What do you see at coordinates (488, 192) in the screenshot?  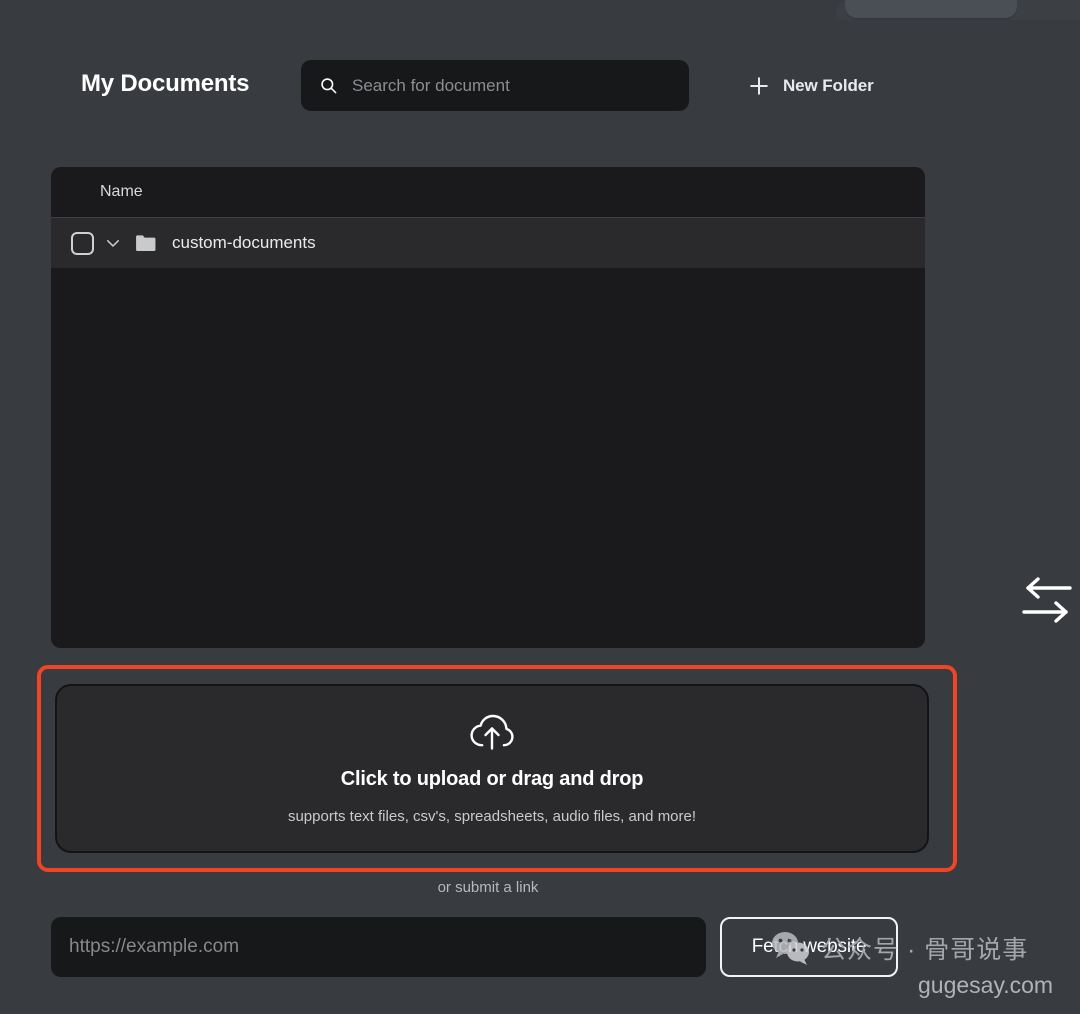 I see `file-list-header: Name` at bounding box center [488, 192].